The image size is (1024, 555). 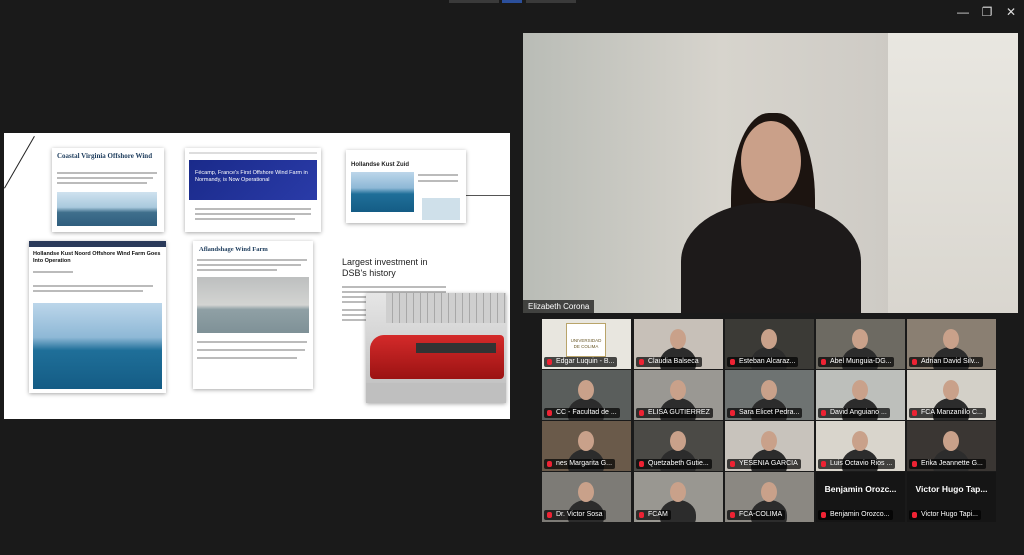 What do you see at coordinates (987, 12) in the screenshot?
I see `maximize-button: ❐` at bounding box center [987, 12].